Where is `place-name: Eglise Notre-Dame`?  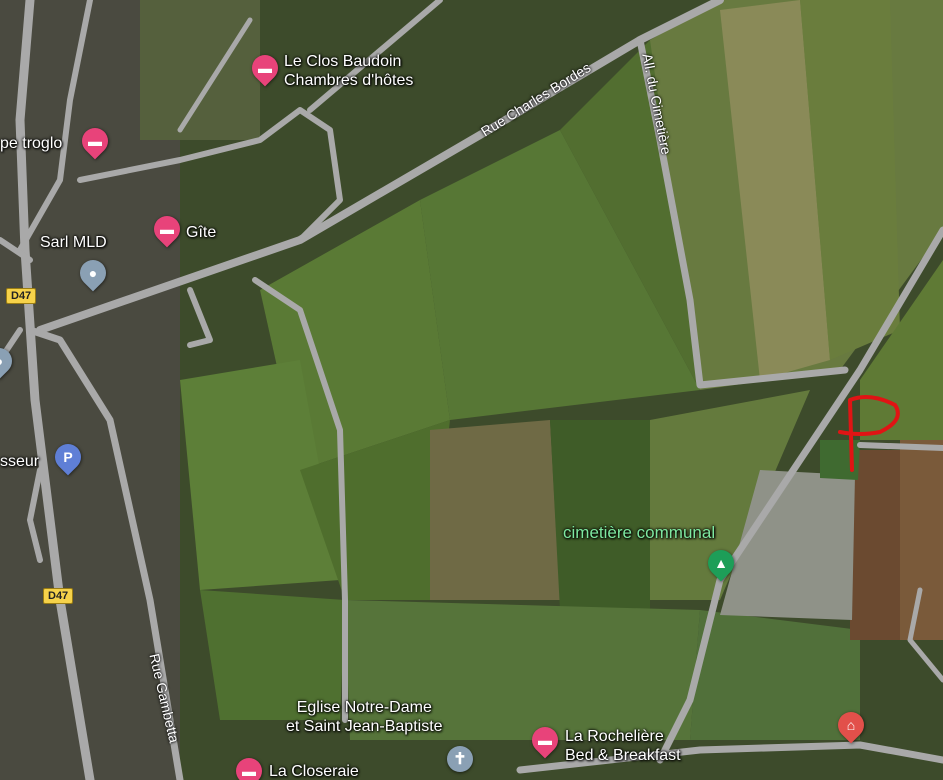 place-name: Eglise Notre-Dame is located at coordinates (364, 707).